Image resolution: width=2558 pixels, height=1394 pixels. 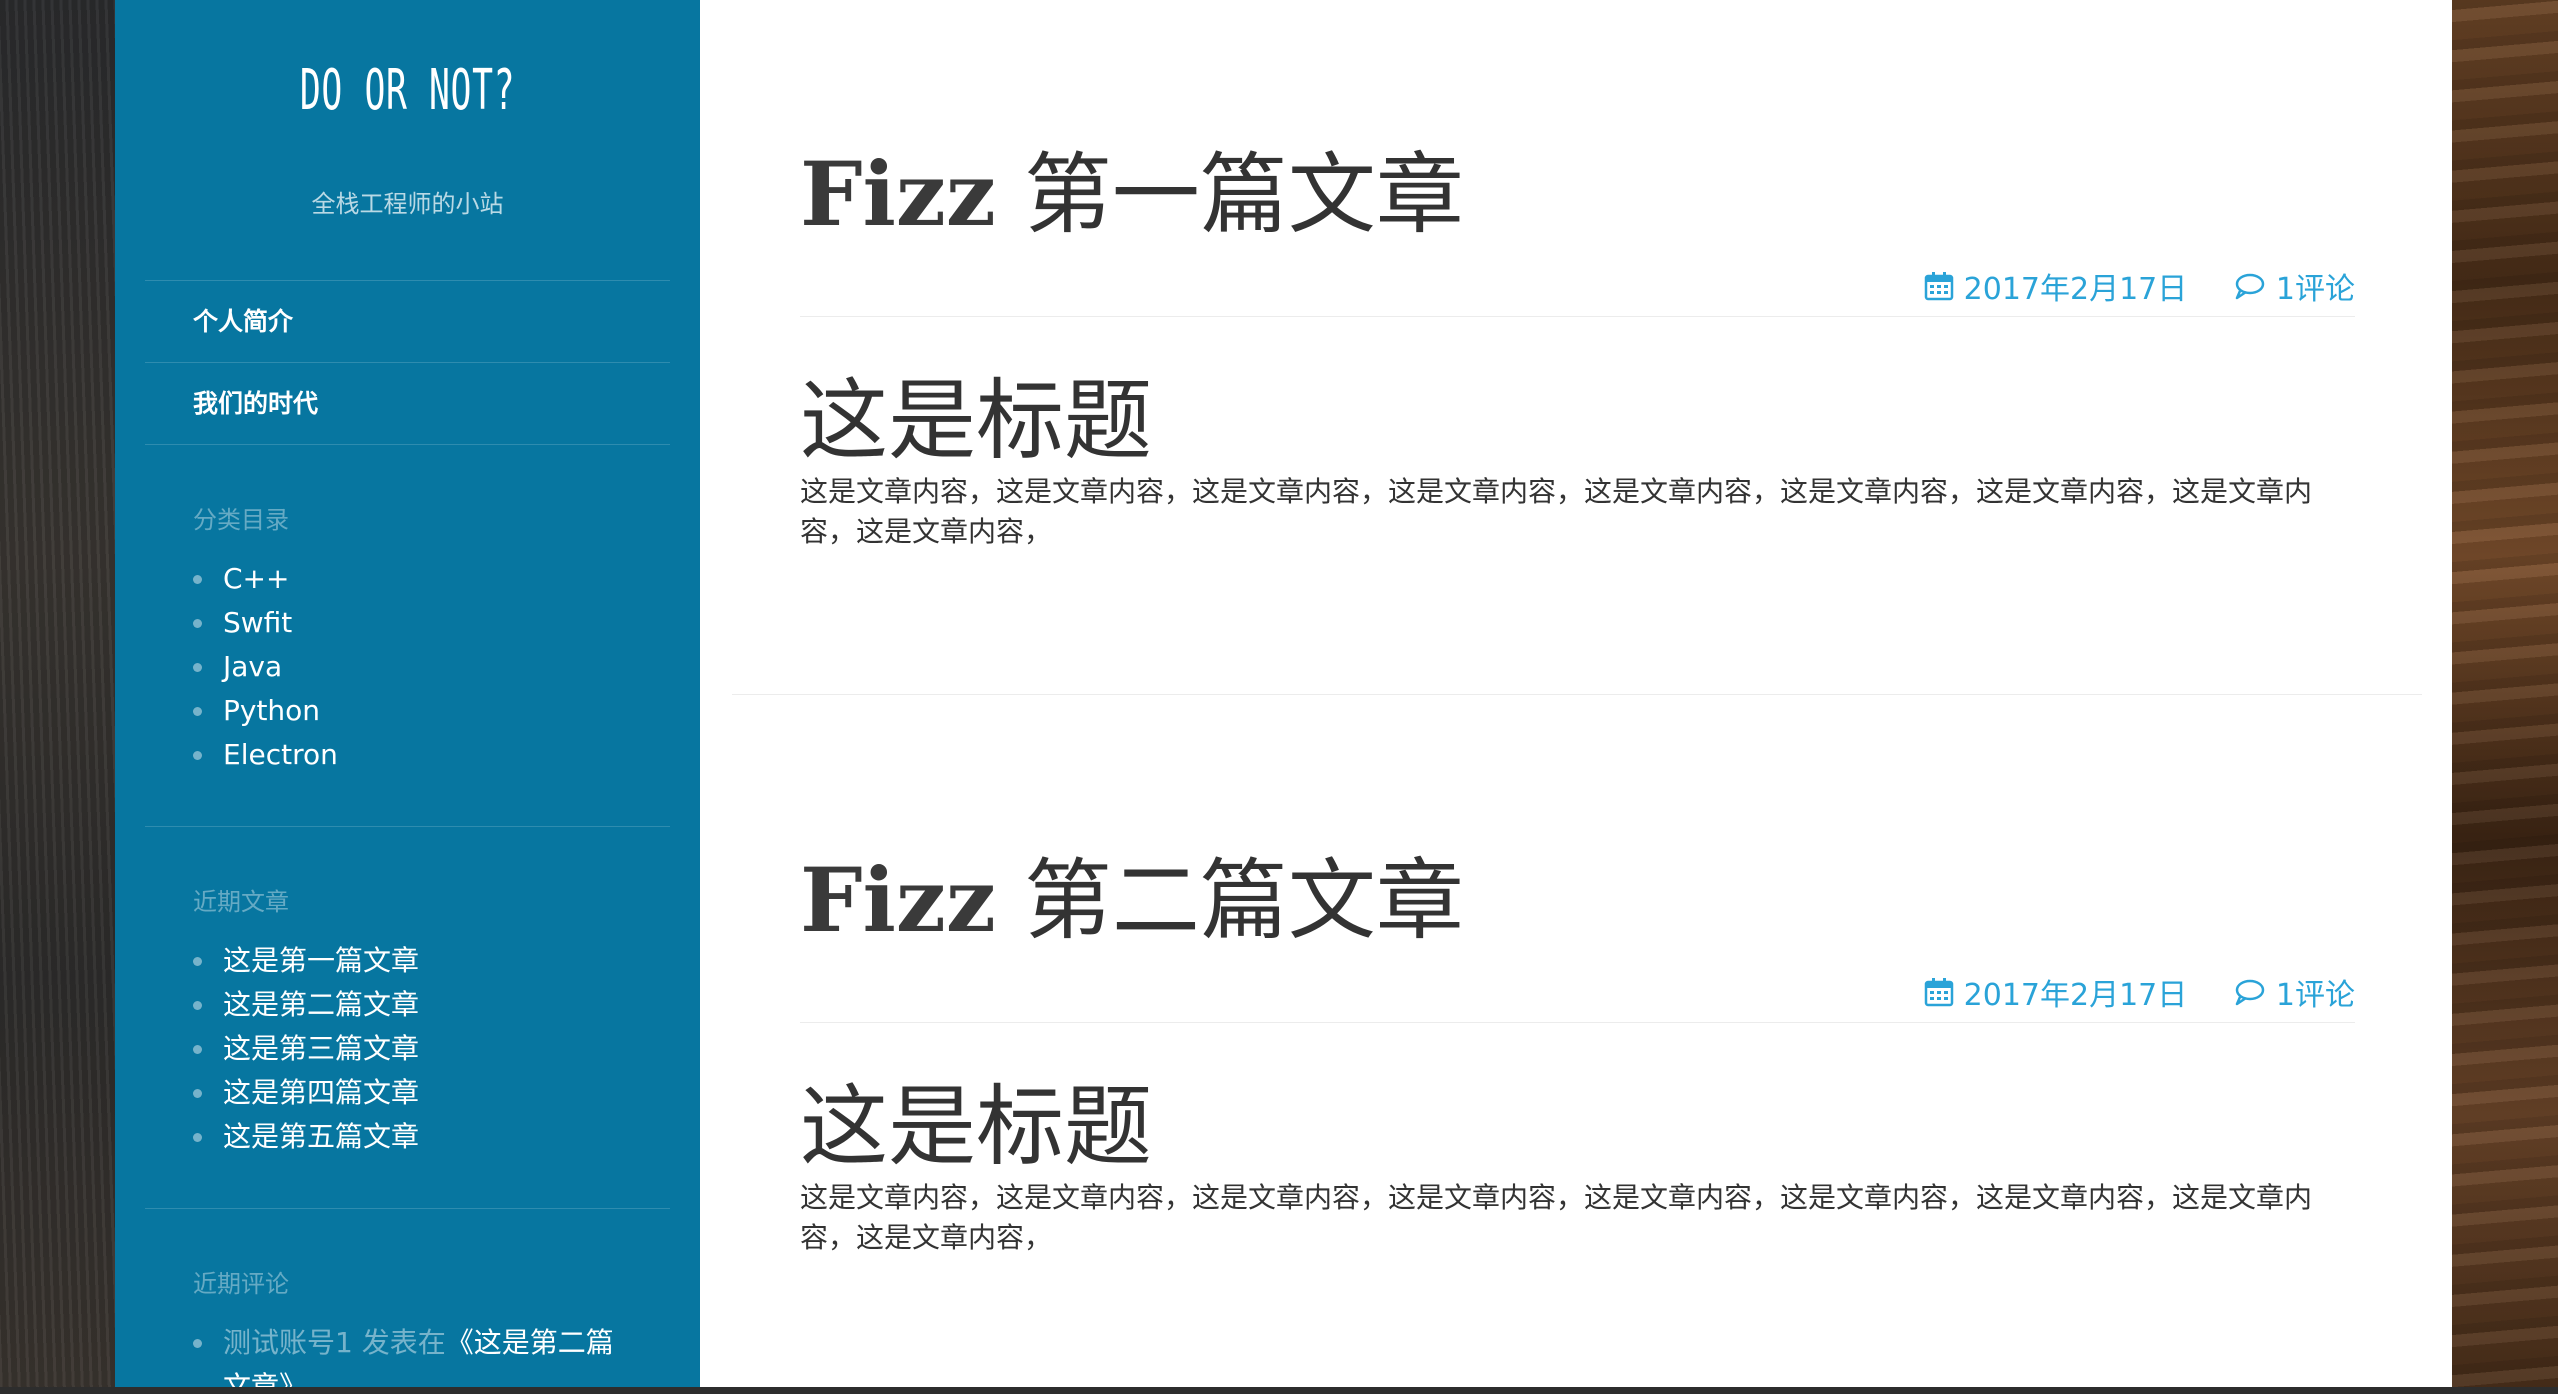 I want to click on comment-post-link: 《这是第二篇, so click(x=530, y=1342).